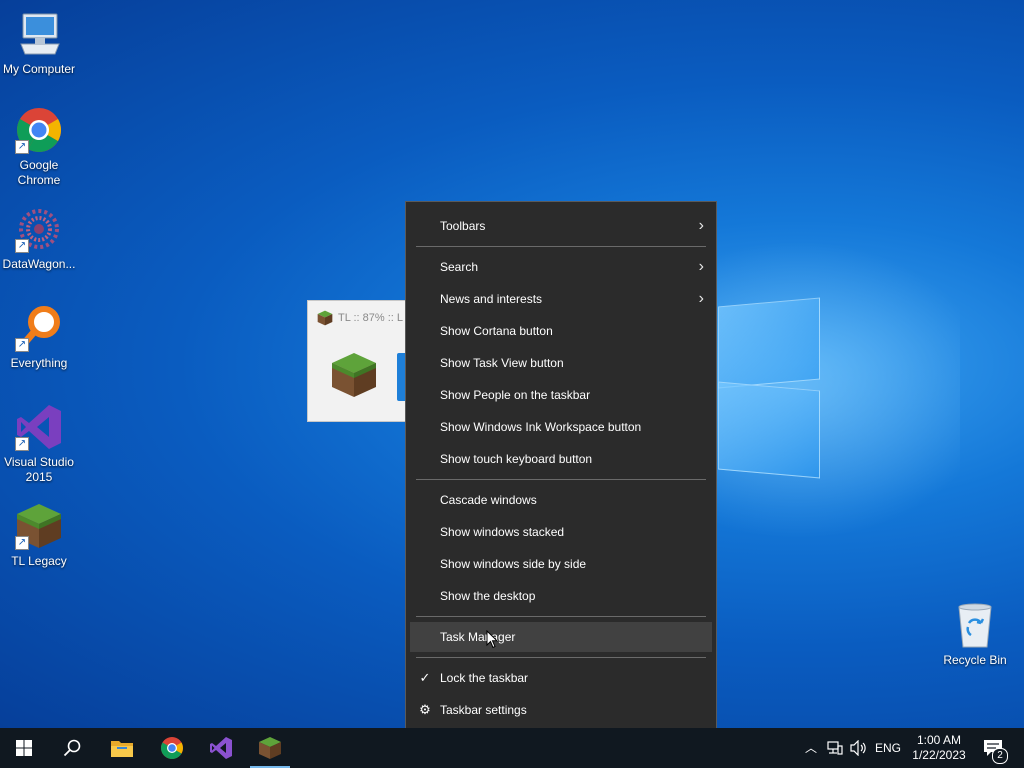  I want to click on taskbar-file-explorer, so click(122, 748).